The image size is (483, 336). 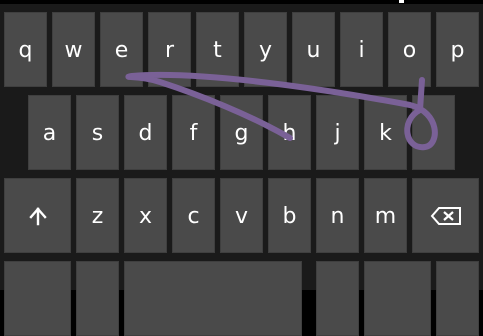 I want to click on key-x: x, so click(x=145, y=215).